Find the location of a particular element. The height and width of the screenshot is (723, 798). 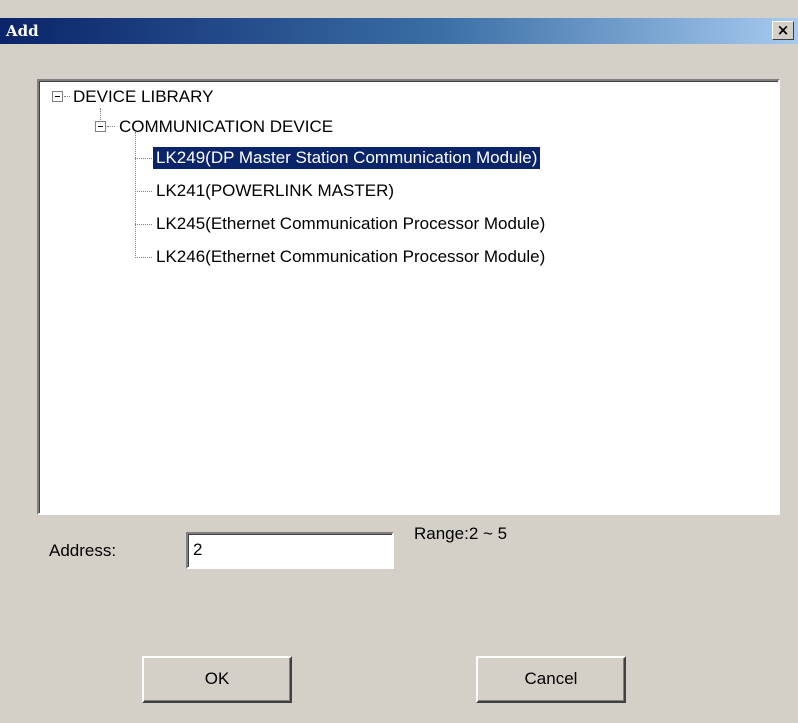

dialog-title: Add is located at coordinates (22, 31).